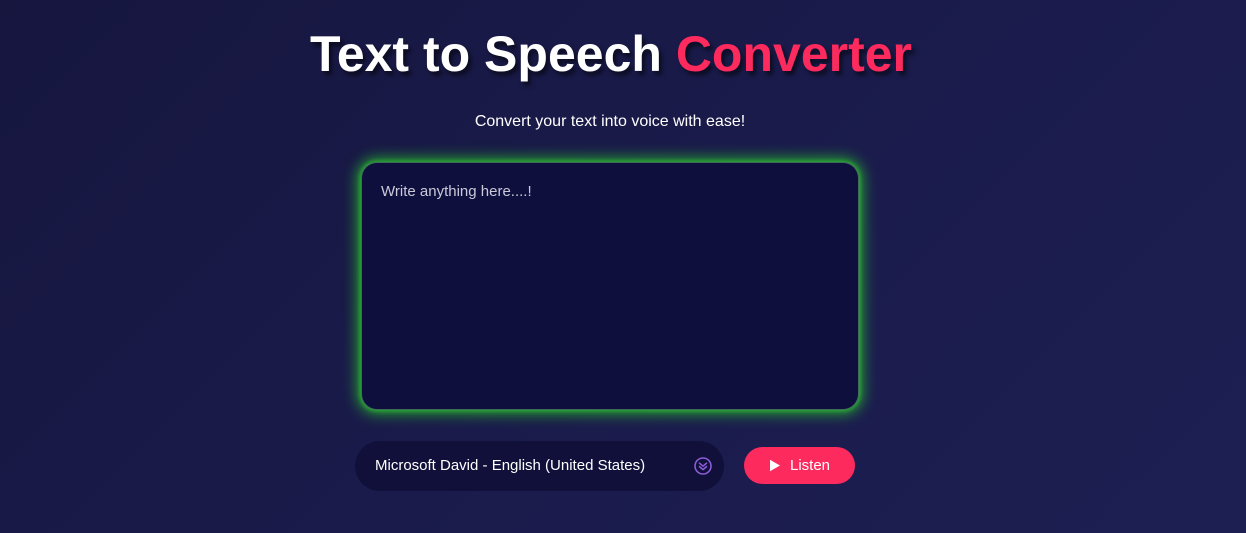 The image size is (1246, 533). I want to click on chevron-double-down-icon, so click(703, 466).